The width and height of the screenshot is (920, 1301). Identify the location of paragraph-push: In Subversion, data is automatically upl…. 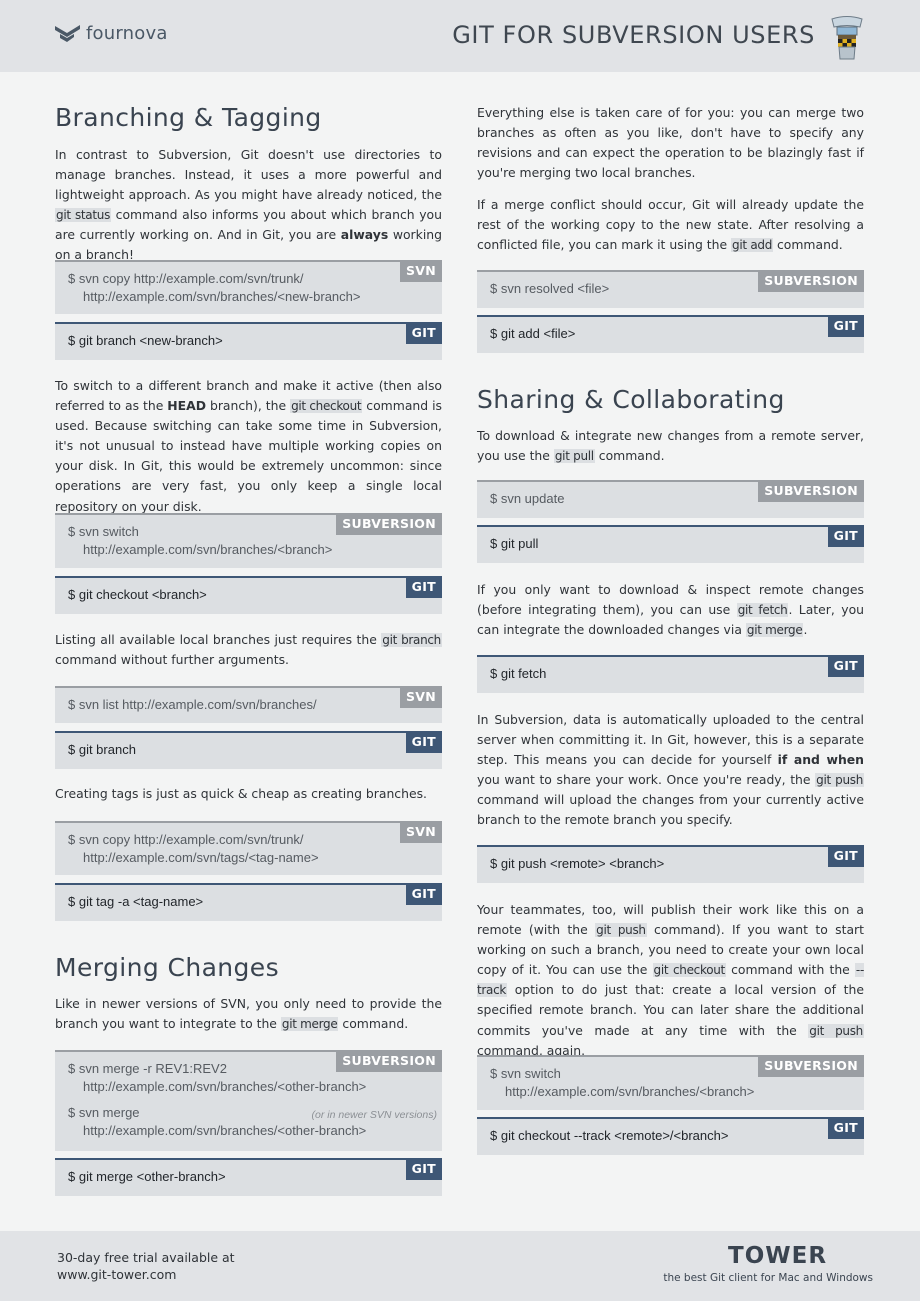
(671, 770).